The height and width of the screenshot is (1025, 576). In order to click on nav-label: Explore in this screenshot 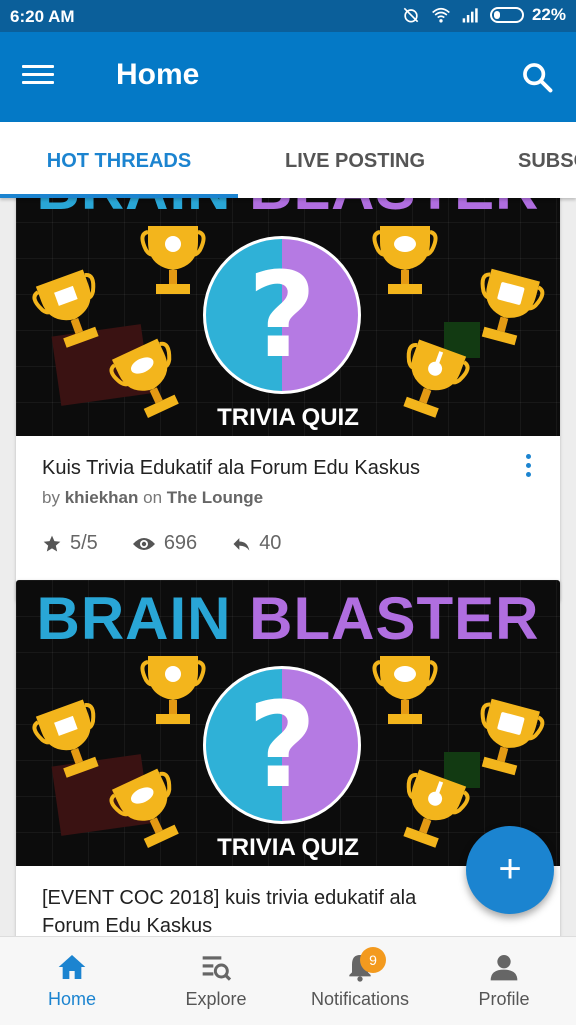, I will do `click(216, 999)`.